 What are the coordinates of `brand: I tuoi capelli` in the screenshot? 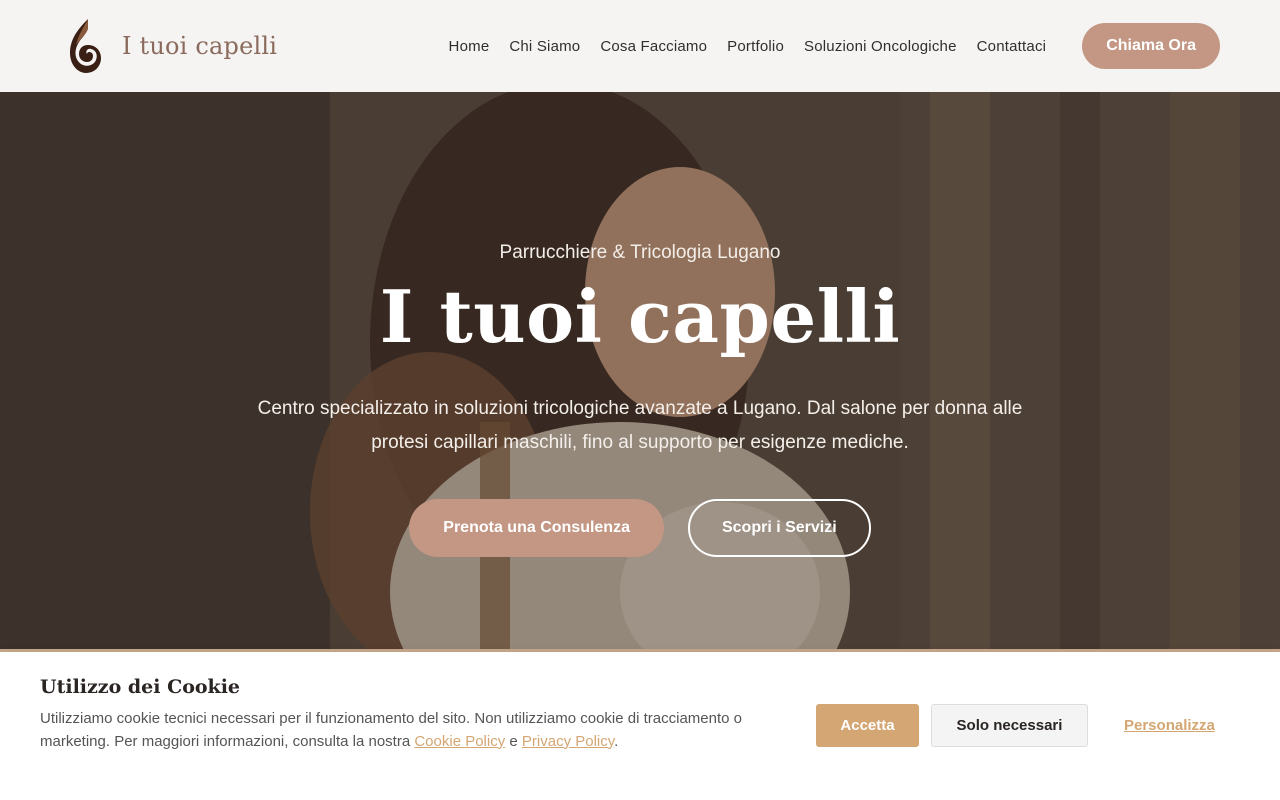 It's located at (171, 46).